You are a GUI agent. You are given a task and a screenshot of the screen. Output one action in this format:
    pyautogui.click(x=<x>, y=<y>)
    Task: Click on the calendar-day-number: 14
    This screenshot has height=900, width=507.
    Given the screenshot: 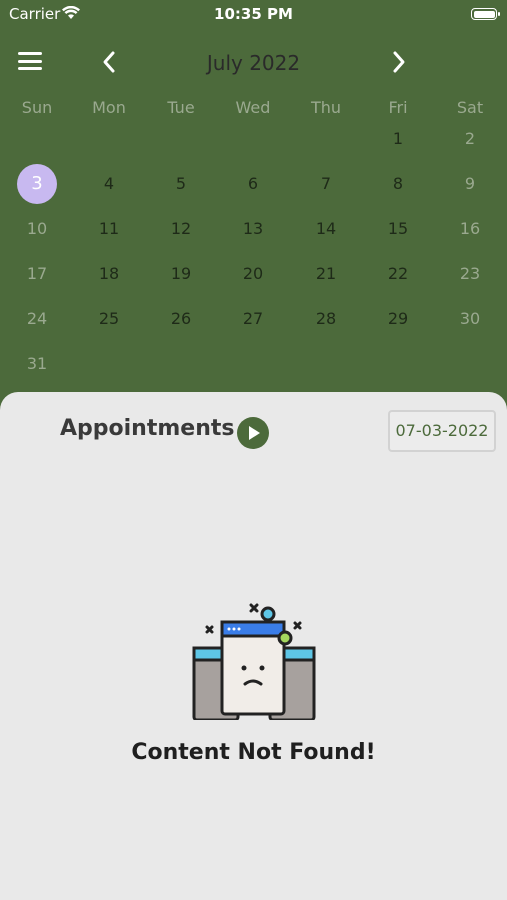 What is the action you would take?
    pyautogui.click(x=326, y=228)
    